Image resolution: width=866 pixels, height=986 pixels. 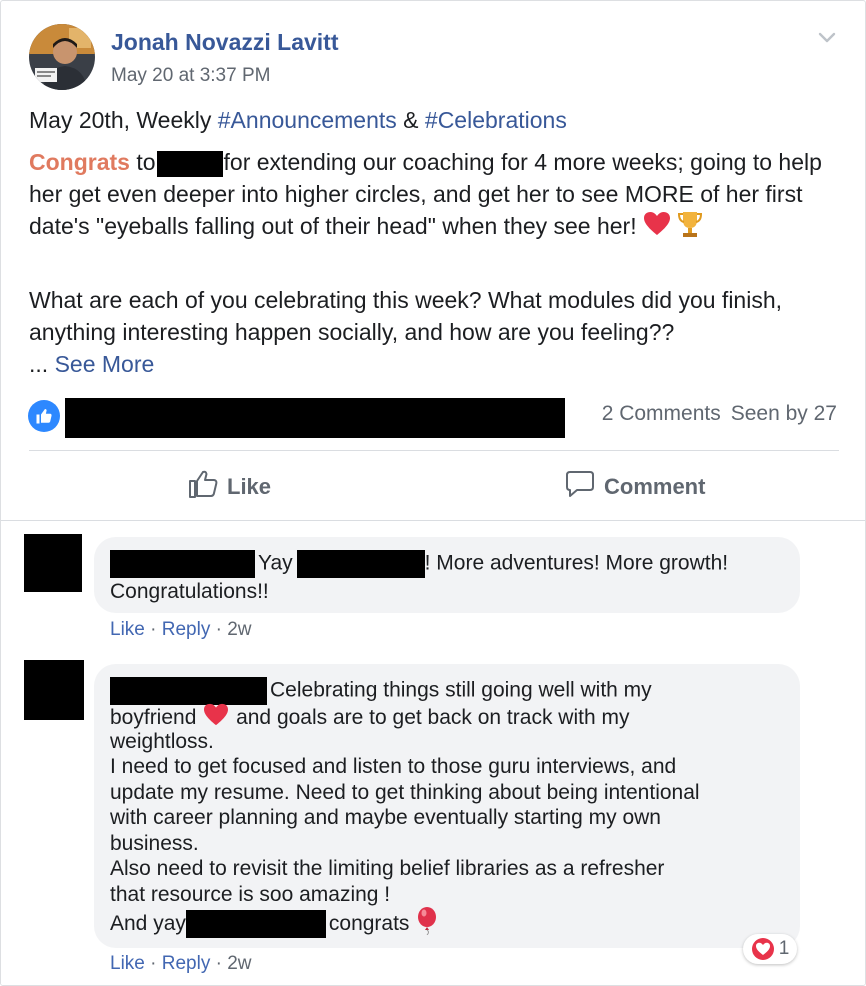 What do you see at coordinates (784, 948) in the screenshot?
I see `reaction-count: 1` at bounding box center [784, 948].